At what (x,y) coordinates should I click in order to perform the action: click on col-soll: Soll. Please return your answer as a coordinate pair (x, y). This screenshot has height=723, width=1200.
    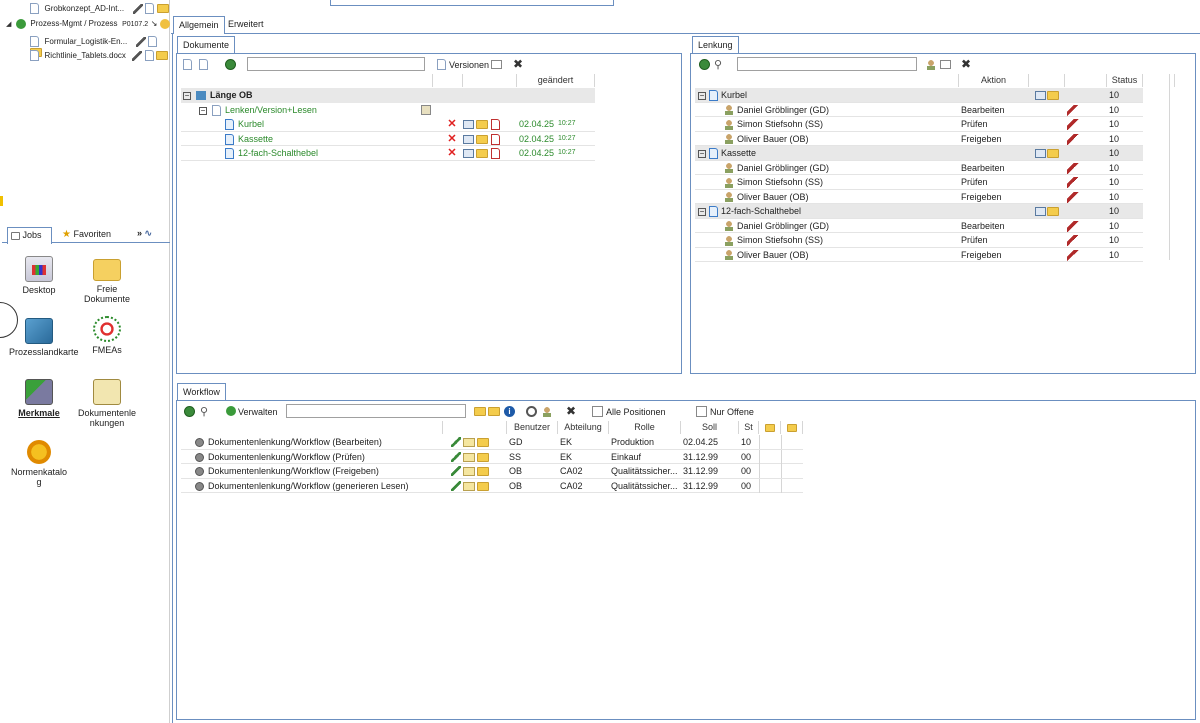
    Looking at the image, I should click on (710, 427).